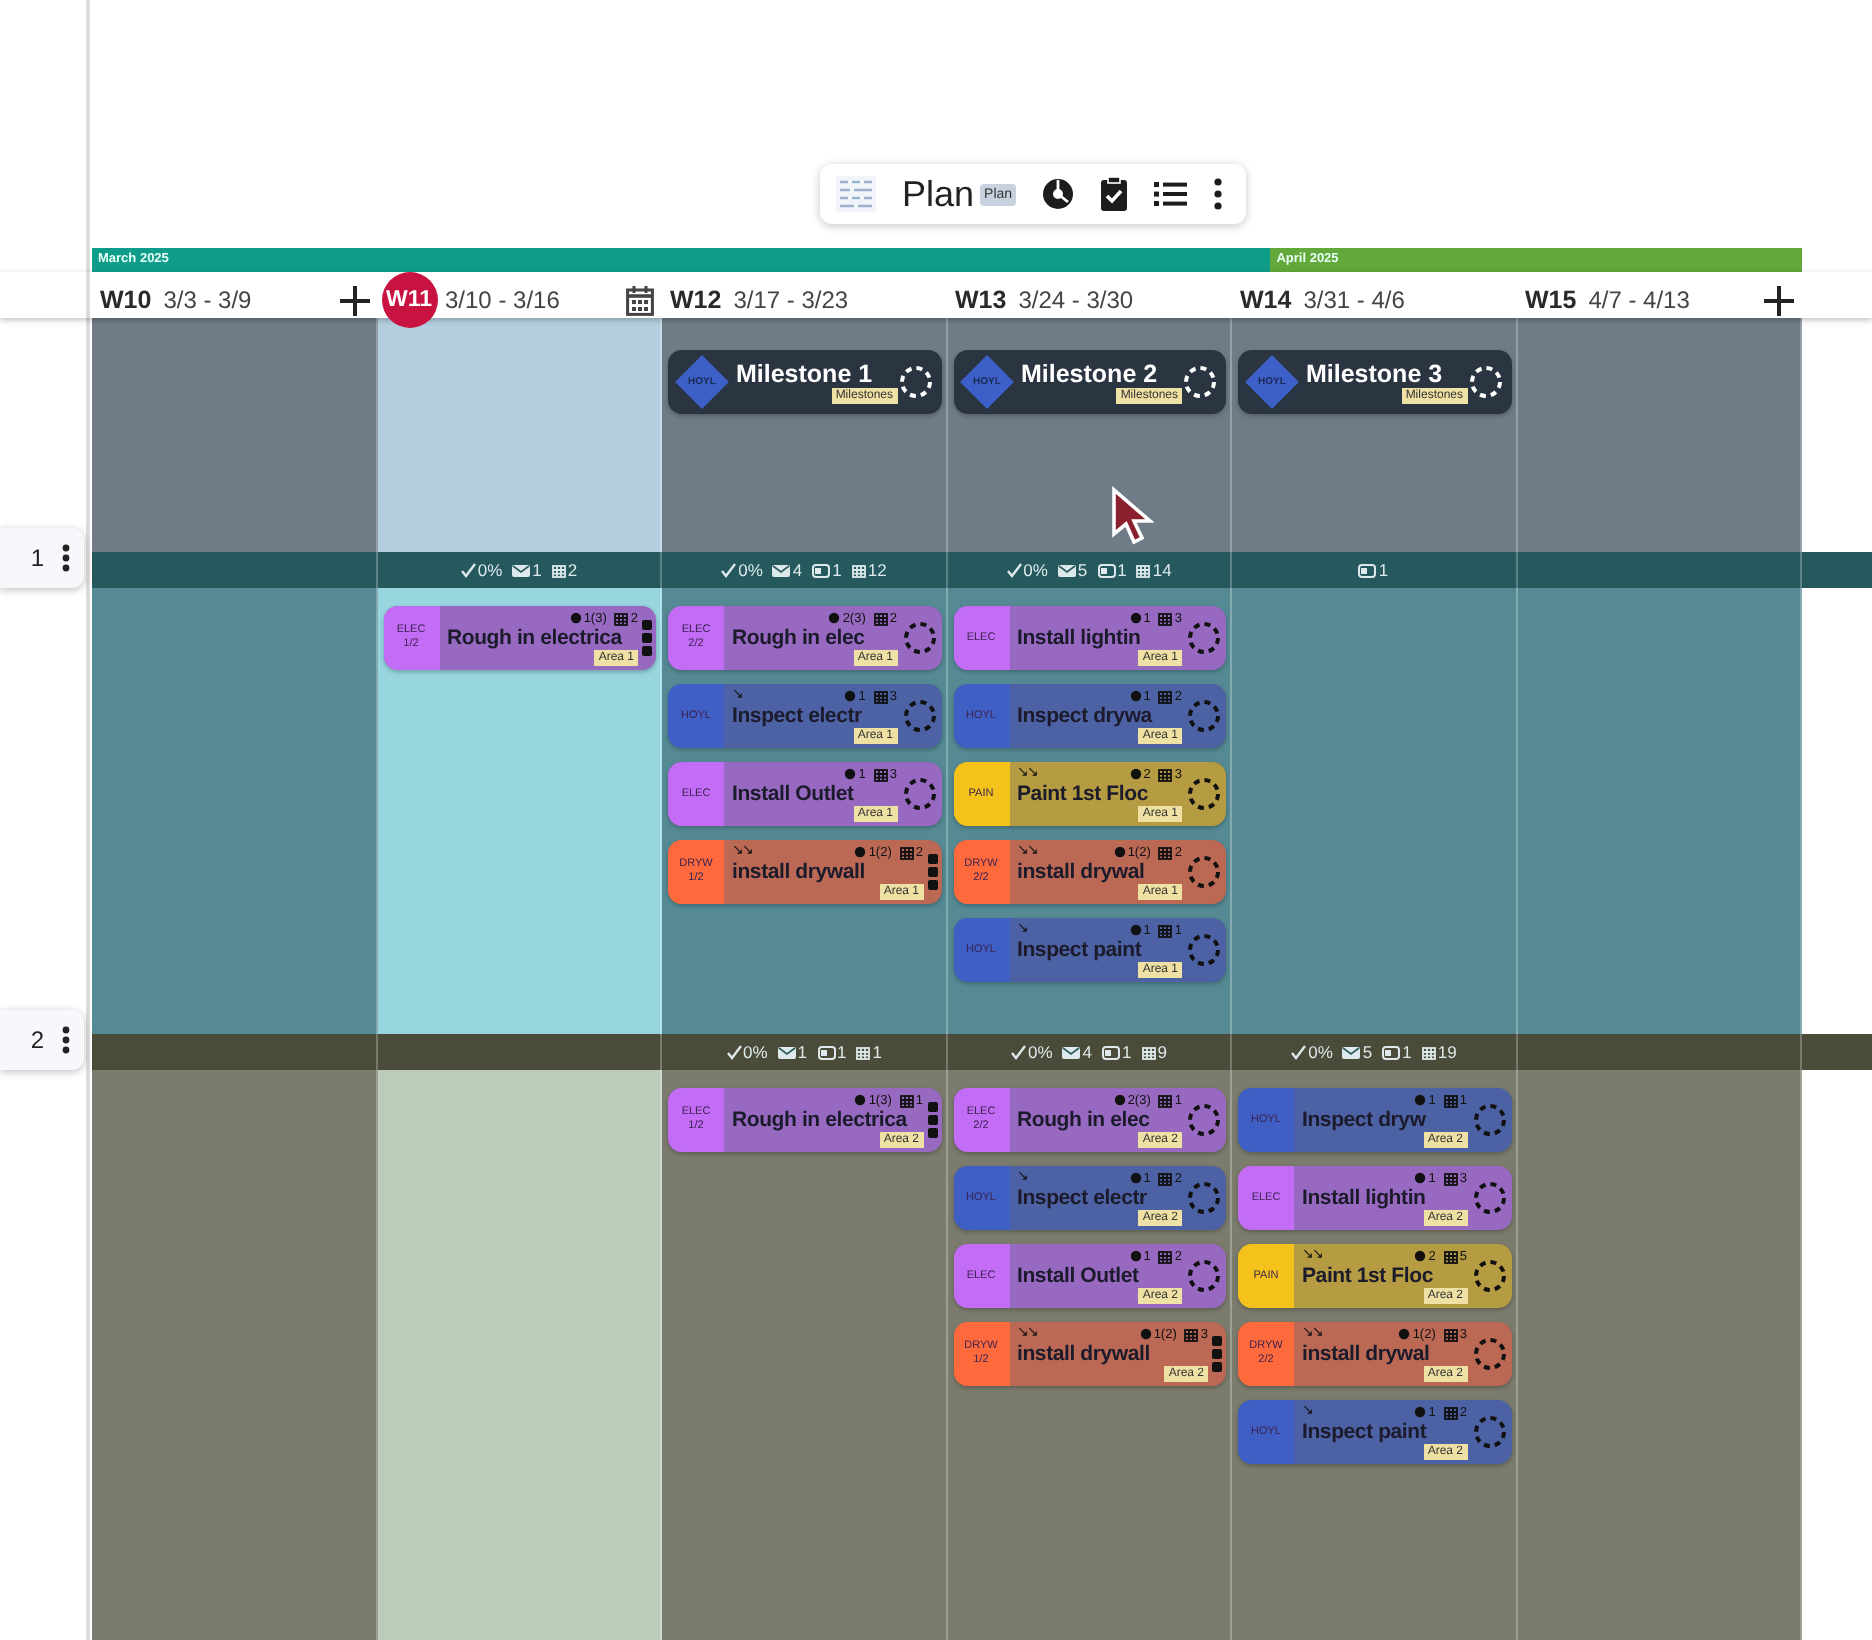  Describe the element at coordinates (696, 300) in the screenshot. I see `week-label: W12` at that location.